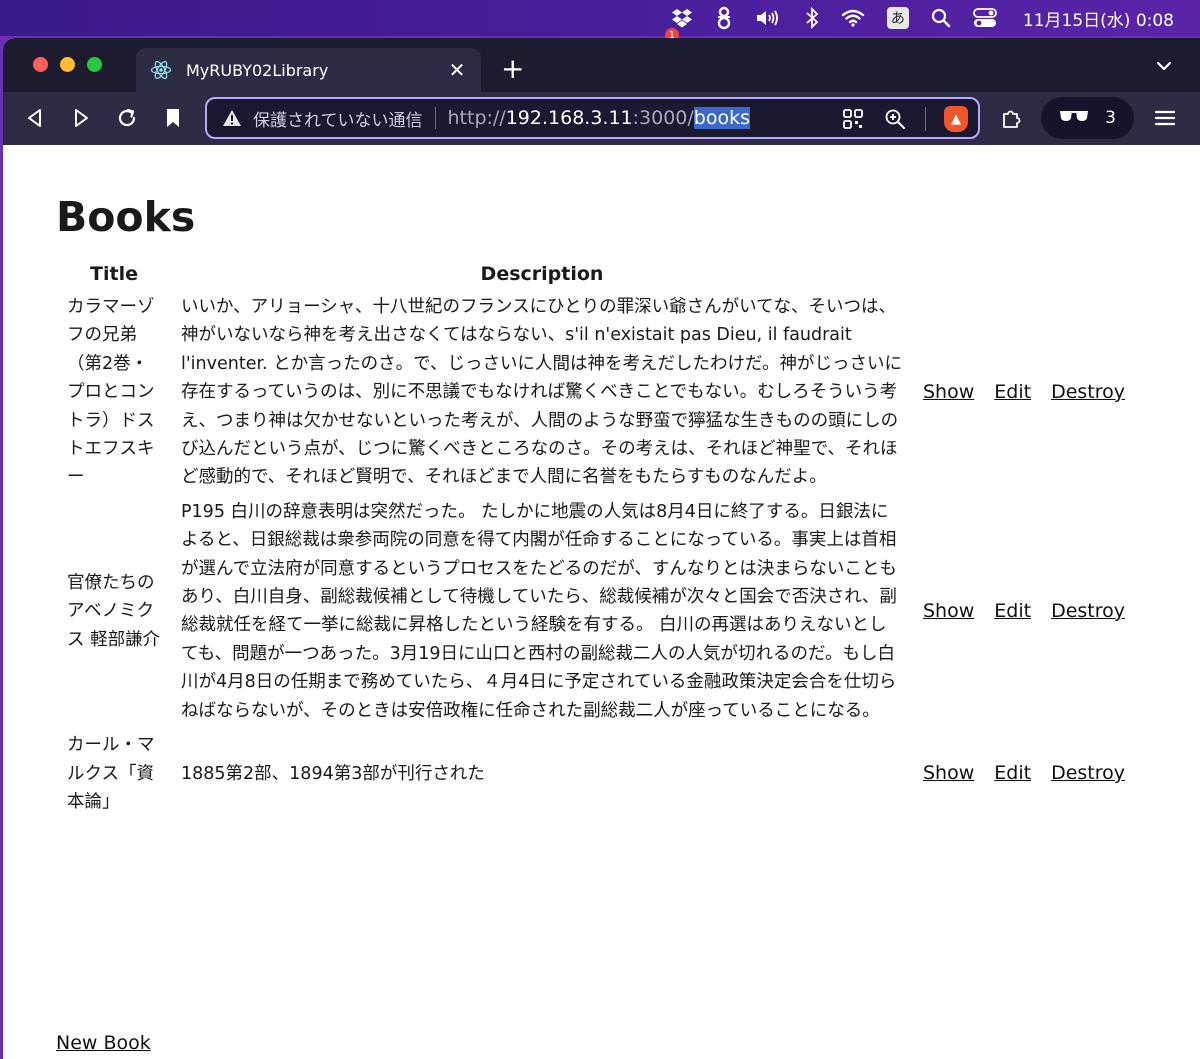 This screenshot has height=1059, width=1200. I want to click on bluetooth-icon, so click(812, 18).